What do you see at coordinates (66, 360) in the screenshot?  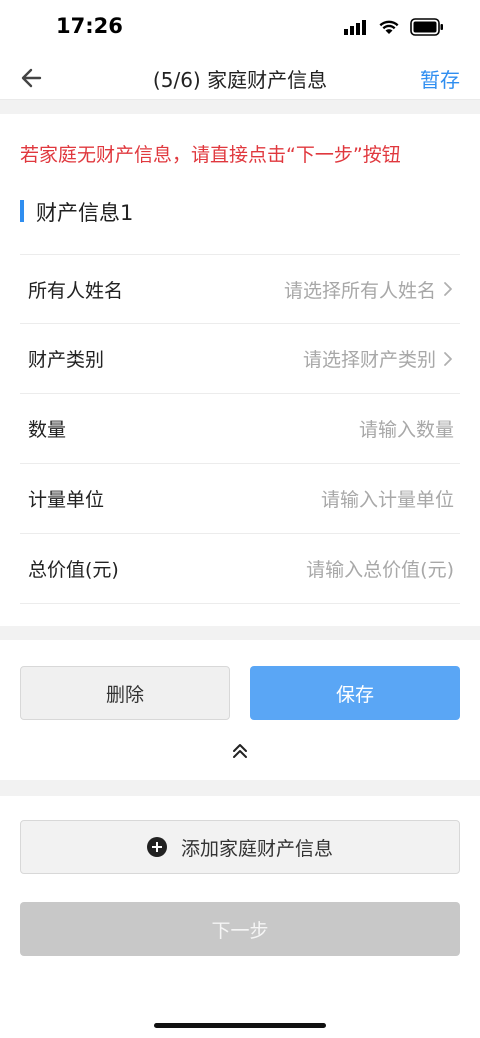 I see `property-type-label: 财产类别` at bounding box center [66, 360].